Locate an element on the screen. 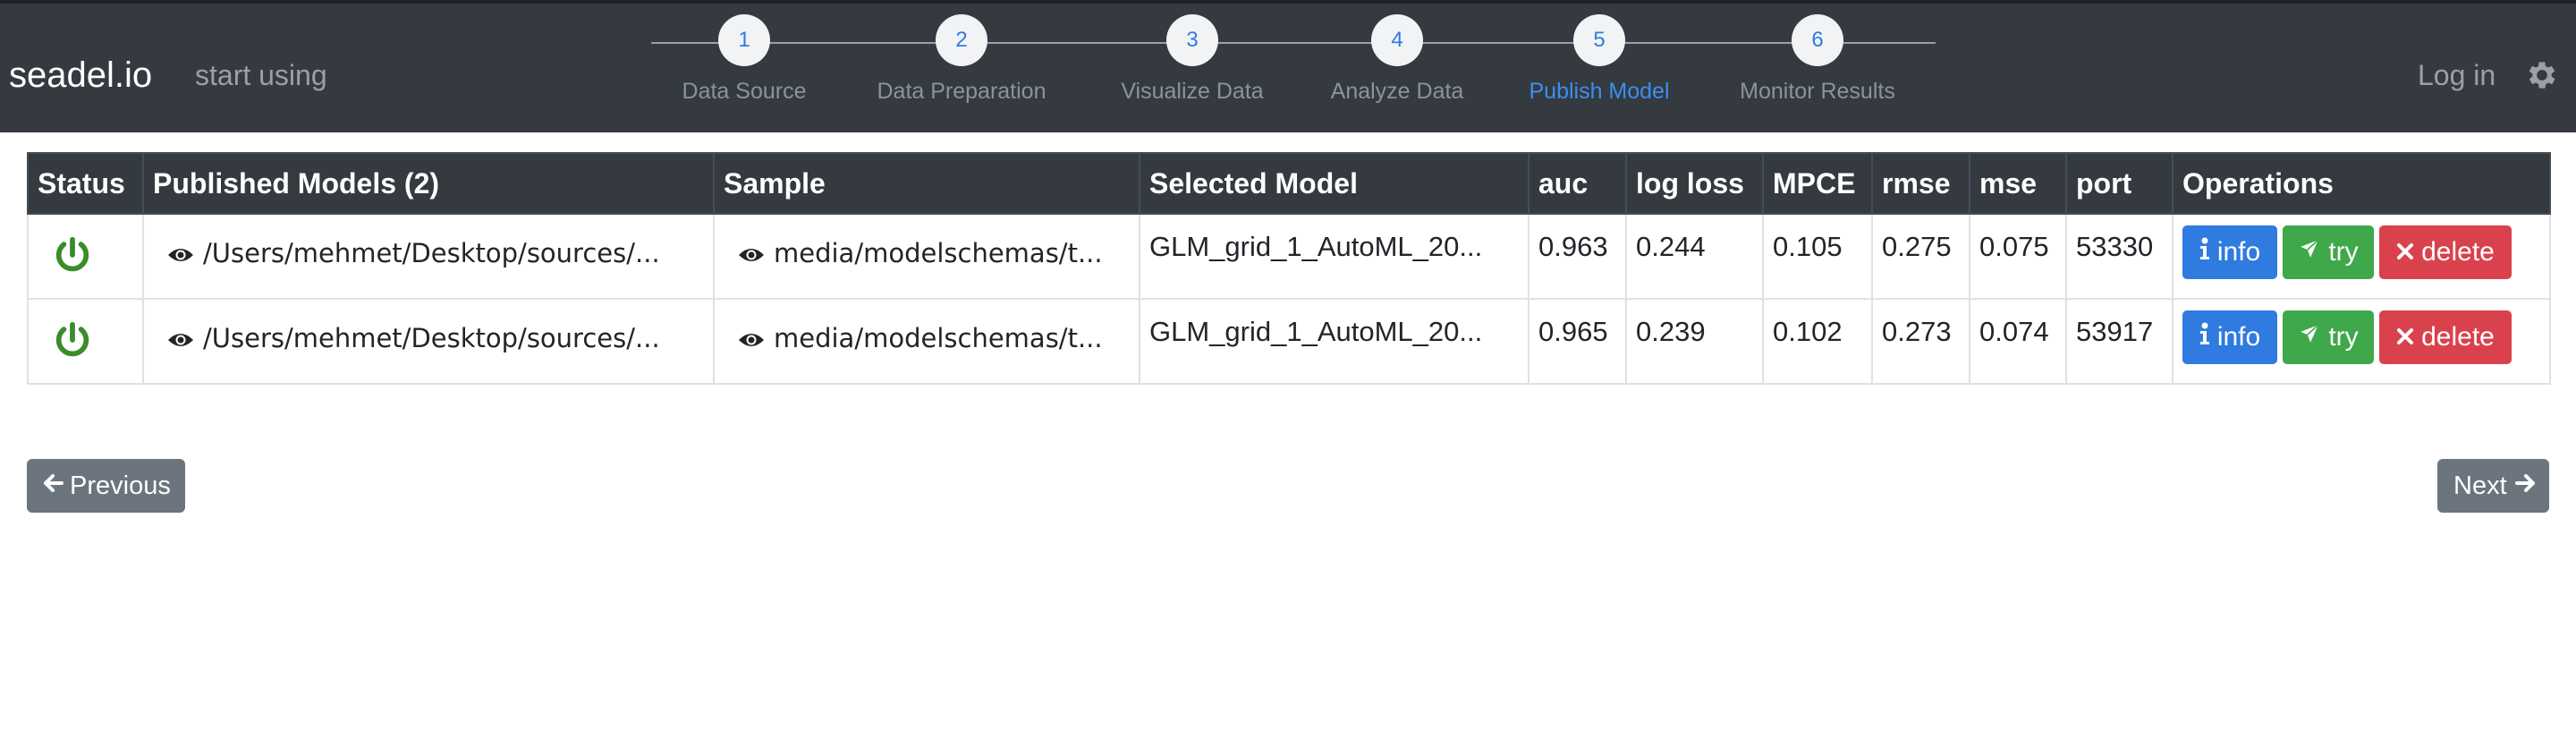 This screenshot has width=2576, height=739. header-published-models: Published Models (2) is located at coordinates (428, 183).